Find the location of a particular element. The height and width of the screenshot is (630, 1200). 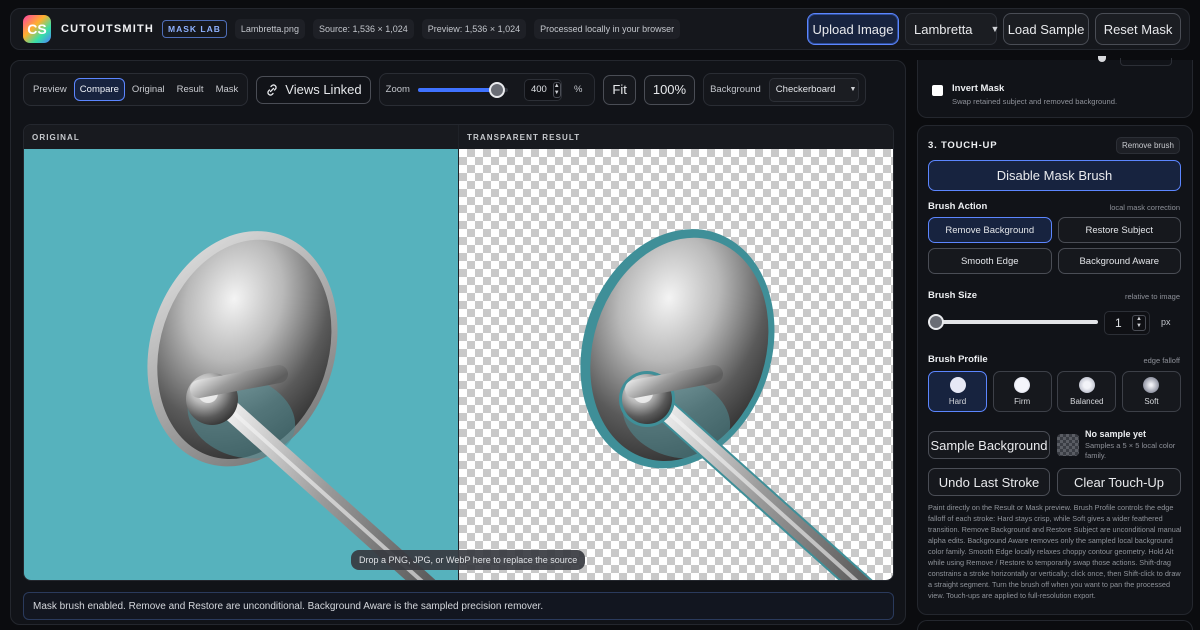

zoom-group: Zoom 400 ▲ ▼ % is located at coordinates (487, 89).